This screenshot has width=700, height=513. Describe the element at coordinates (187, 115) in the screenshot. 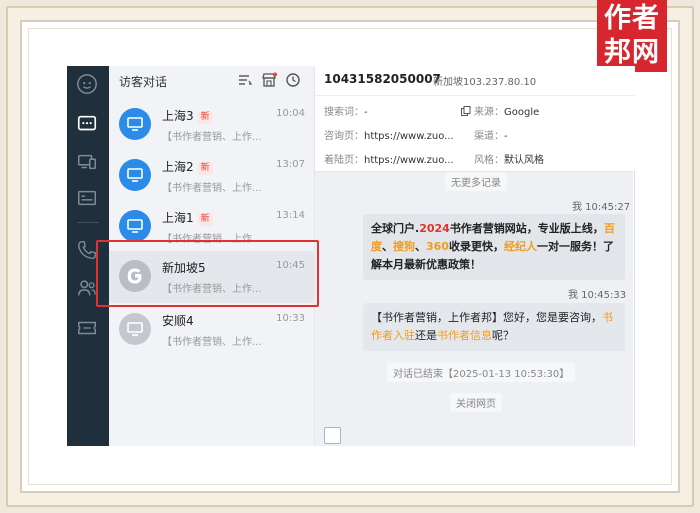

I see `visitor-name: 上海3 新` at that location.